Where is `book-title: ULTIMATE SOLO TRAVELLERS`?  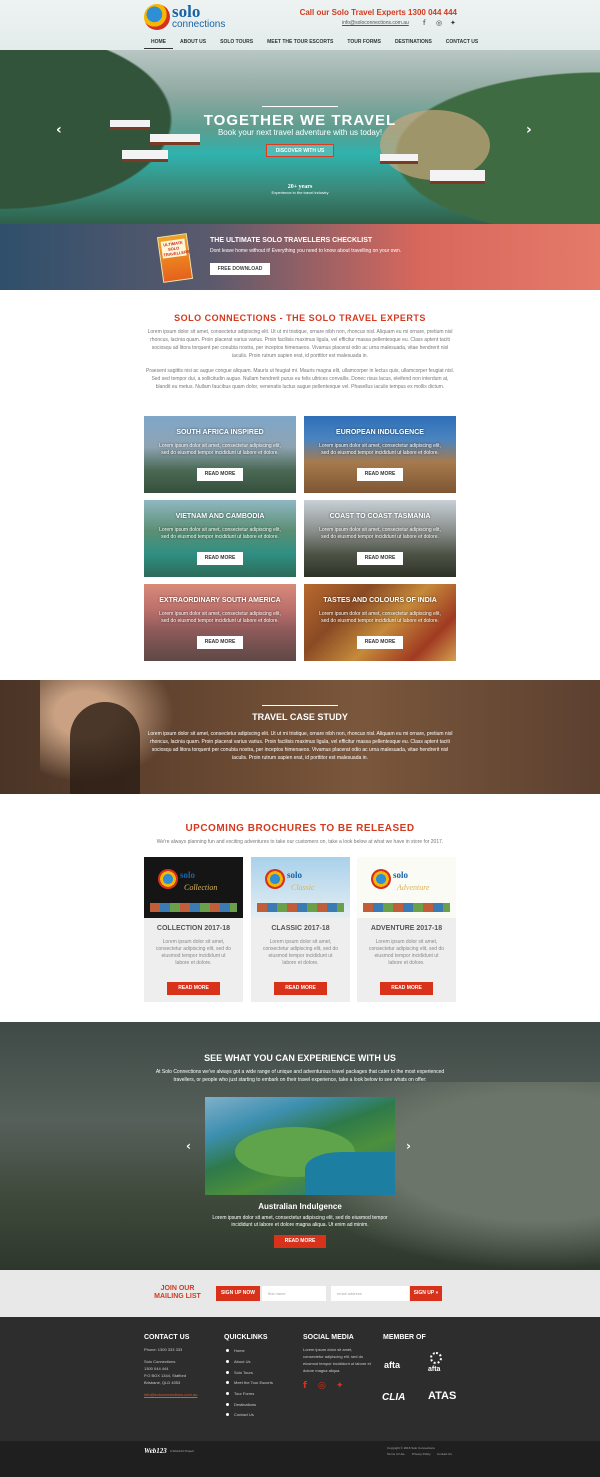 book-title: ULTIMATE SOLO TRAVELLERS is located at coordinates (175, 248).